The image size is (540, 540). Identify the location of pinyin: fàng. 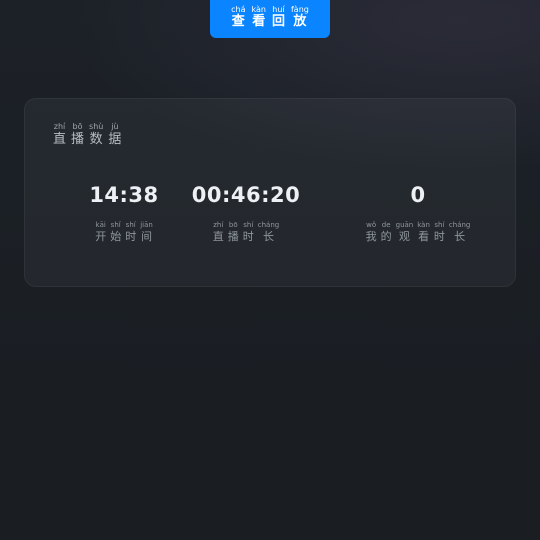
(299, 9).